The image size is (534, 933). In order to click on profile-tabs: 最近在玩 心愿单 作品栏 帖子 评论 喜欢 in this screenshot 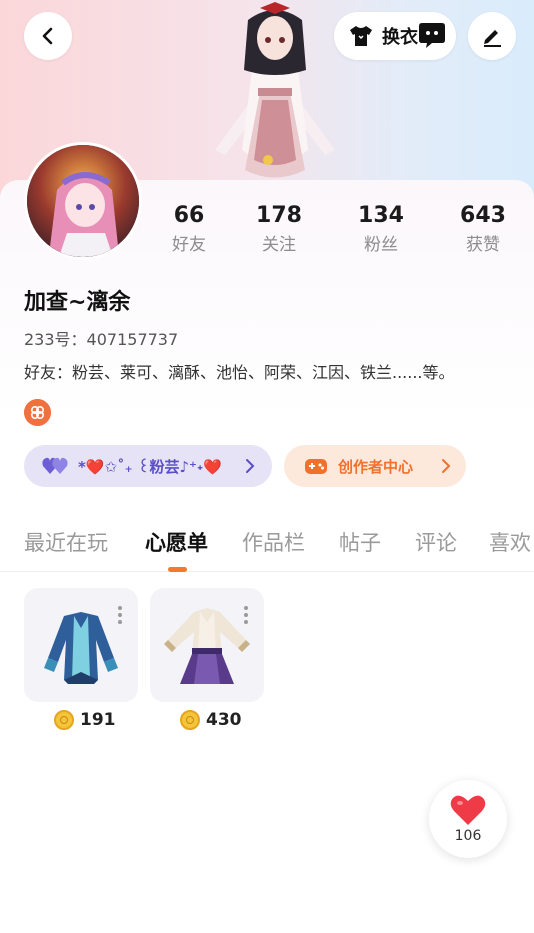, I will do `click(267, 546)`.